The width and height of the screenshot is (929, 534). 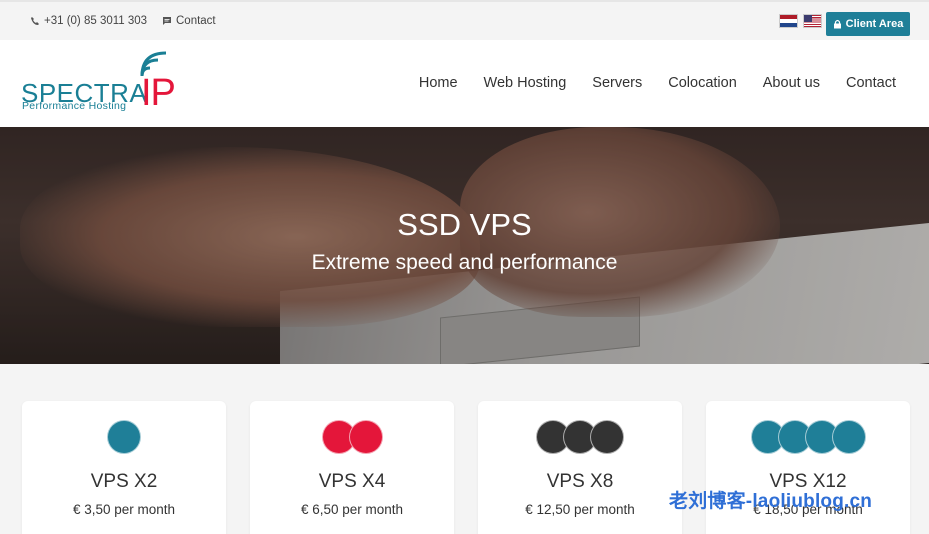 I want to click on plan-price: € 12,50 per month, so click(x=580, y=509).